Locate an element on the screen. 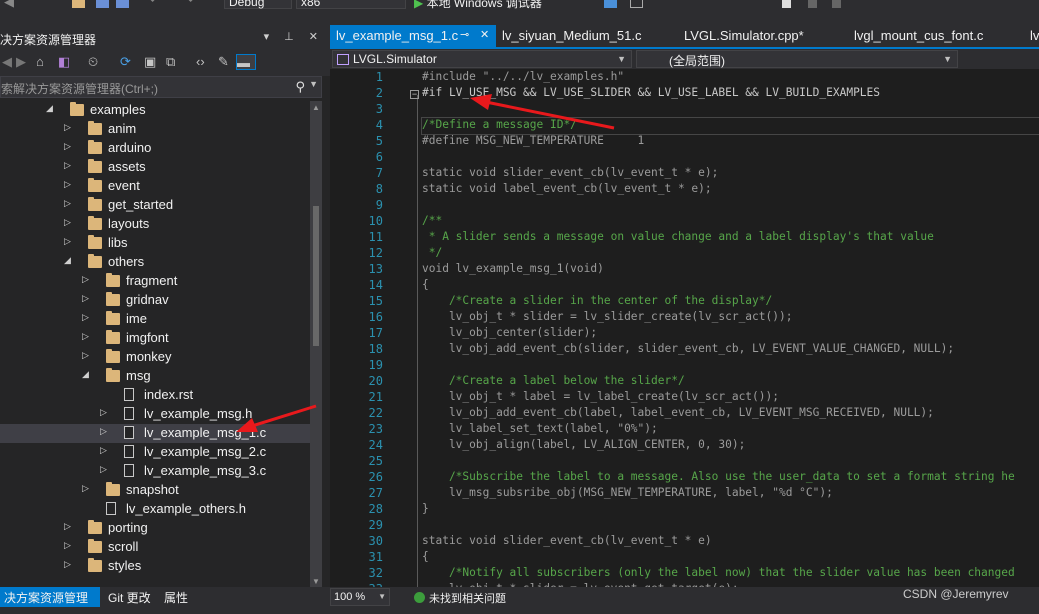 This screenshot has width=1039, height=614. tab-properties: 属性 is located at coordinates (178, 597).